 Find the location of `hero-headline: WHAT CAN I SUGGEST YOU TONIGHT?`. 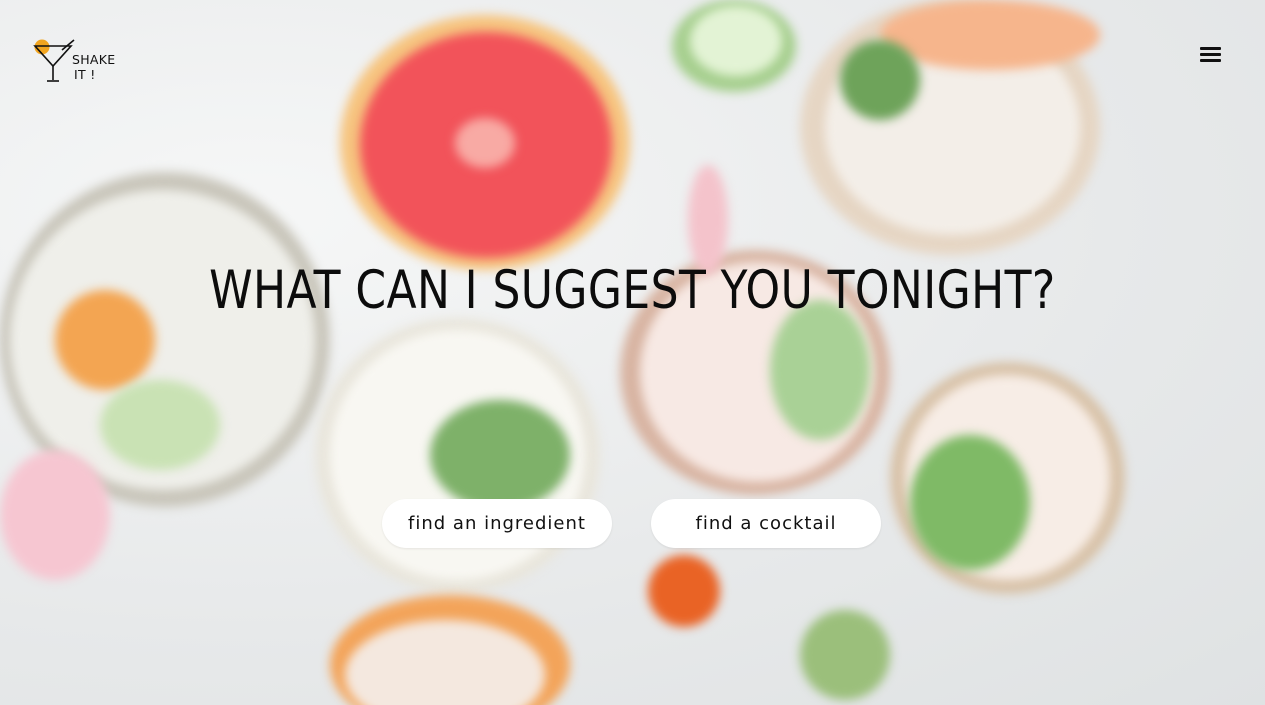

hero-headline: WHAT CAN I SUGGEST YOU TONIGHT? is located at coordinates (632, 290).